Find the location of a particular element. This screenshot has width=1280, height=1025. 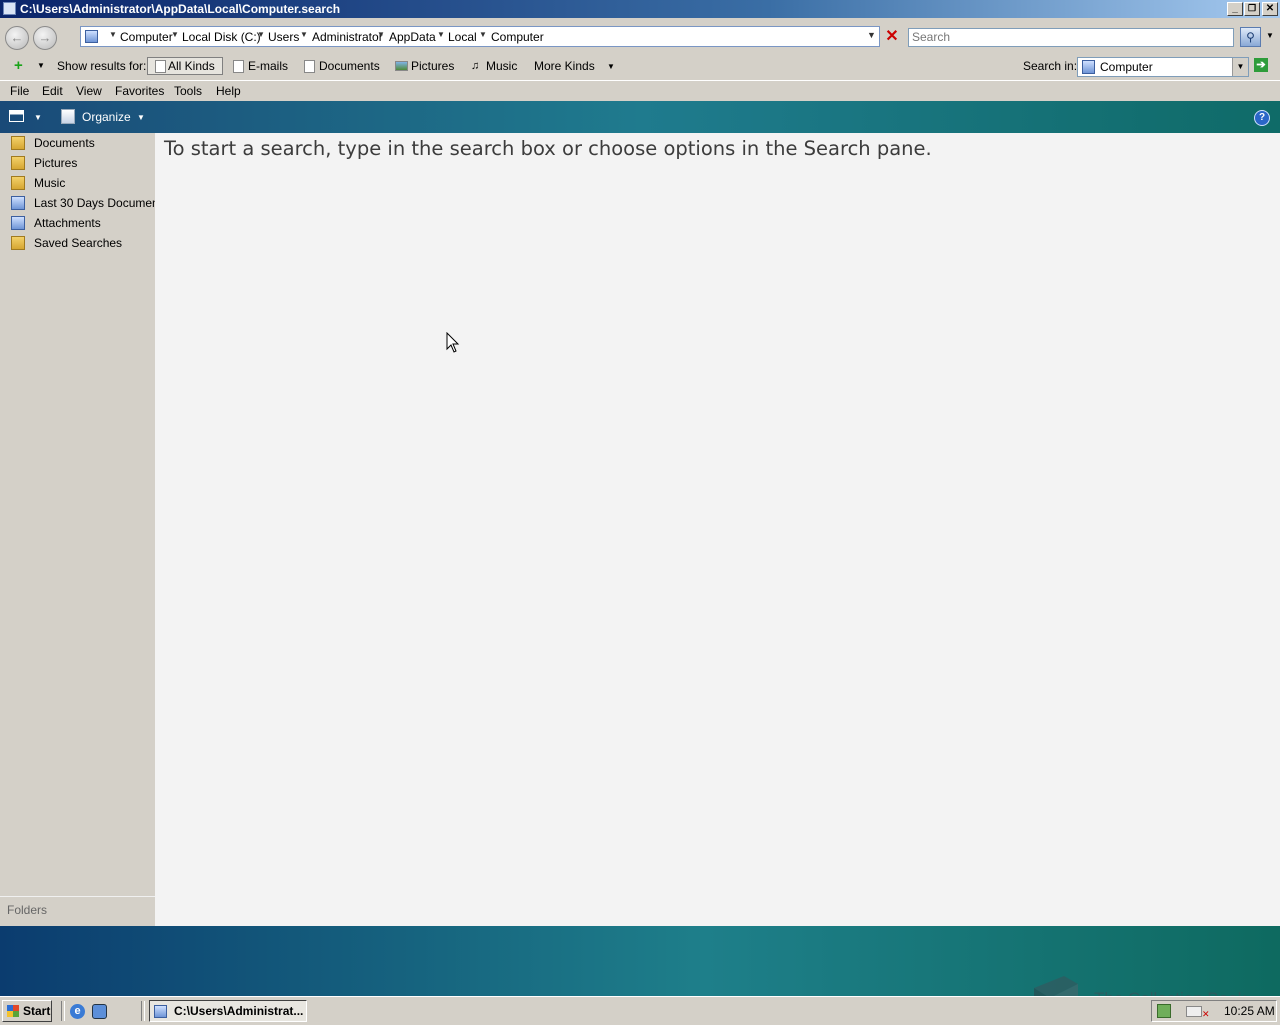

security-icon is located at coordinates (1164, 1011).